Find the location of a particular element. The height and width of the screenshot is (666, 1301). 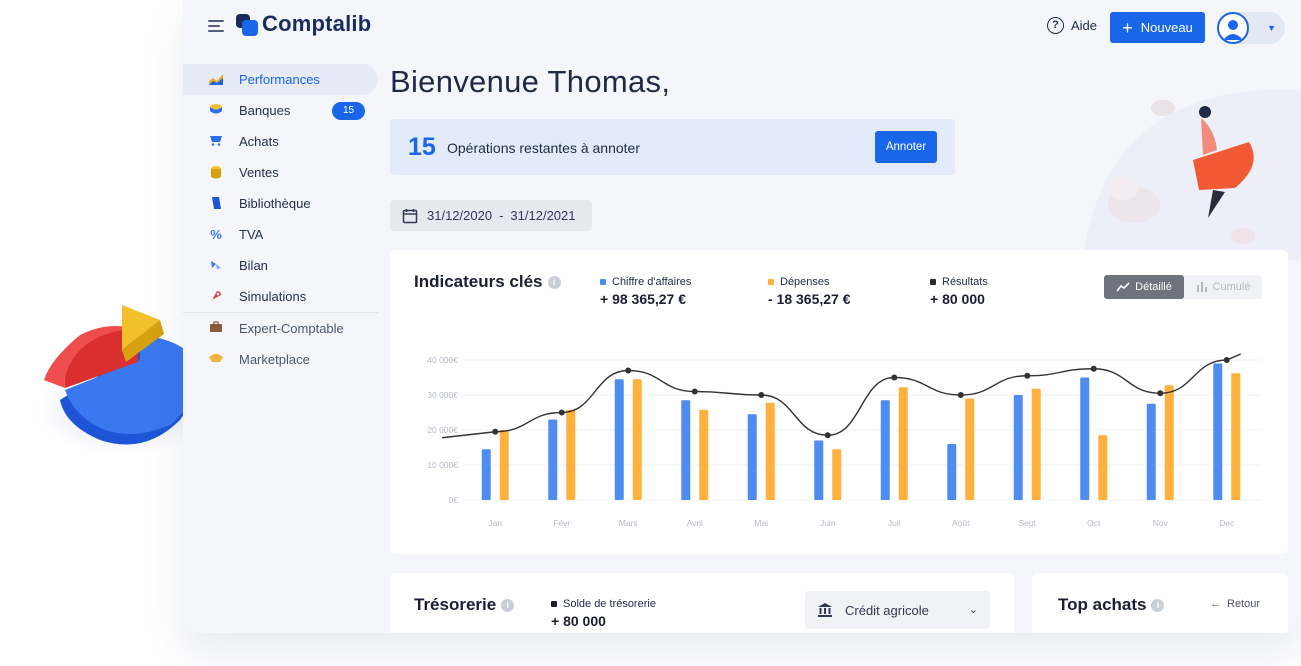

back-link: ← Retour is located at coordinates (1235, 604).